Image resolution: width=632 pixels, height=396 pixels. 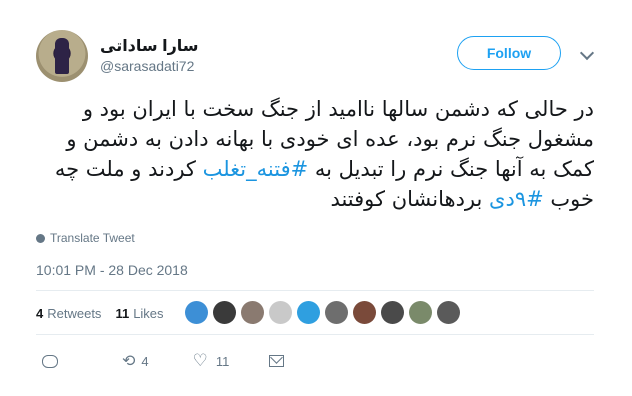 What do you see at coordinates (122, 313) in the screenshot?
I see `likes-count: 11` at bounding box center [122, 313].